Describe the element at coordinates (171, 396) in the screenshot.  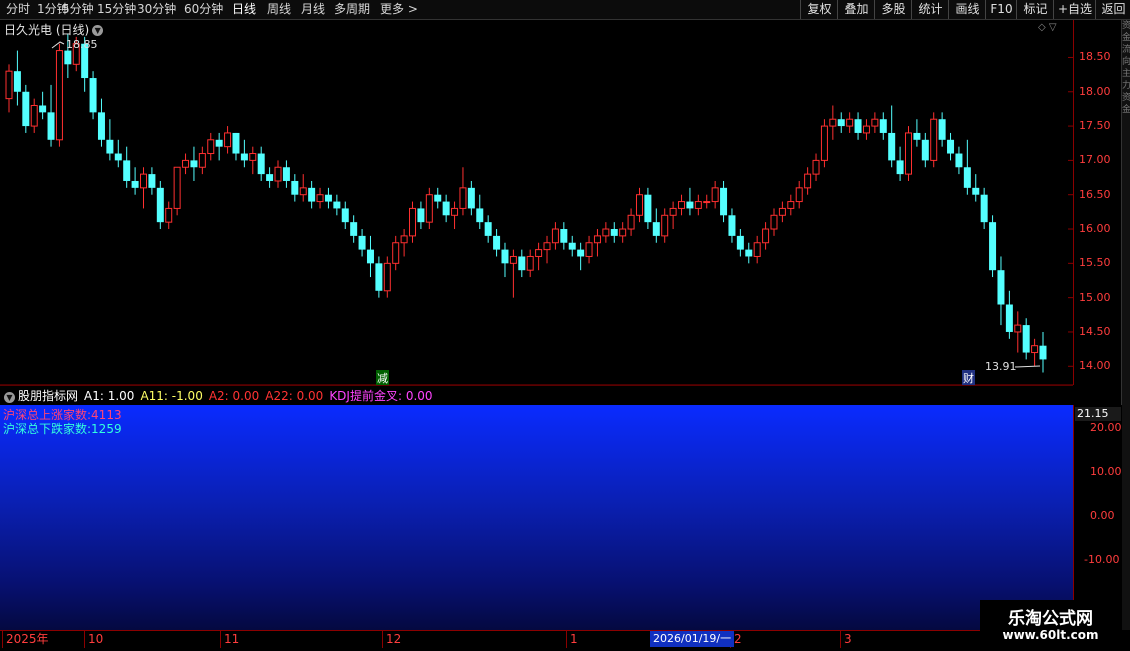
I see `indicator-param: A11: -1.00` at that location.